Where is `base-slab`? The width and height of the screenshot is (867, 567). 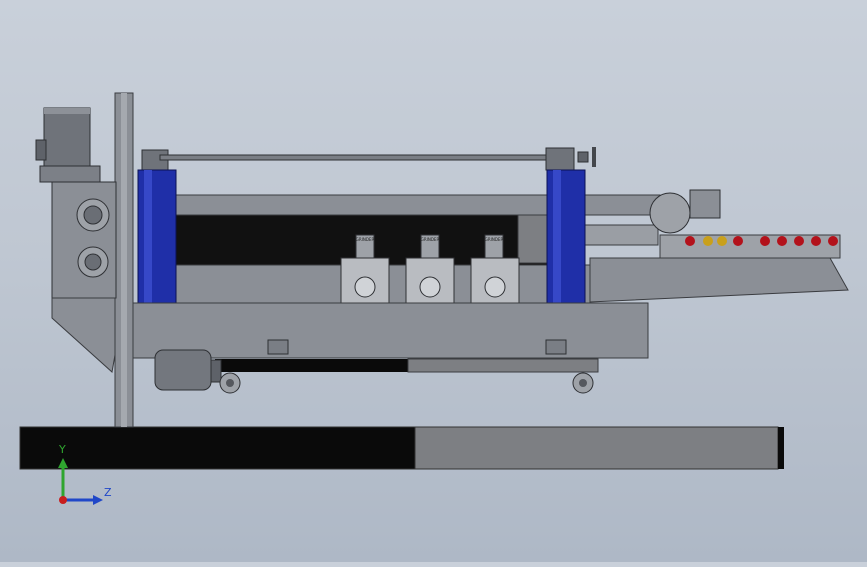 base-slab is located at coordinates (401, 448).